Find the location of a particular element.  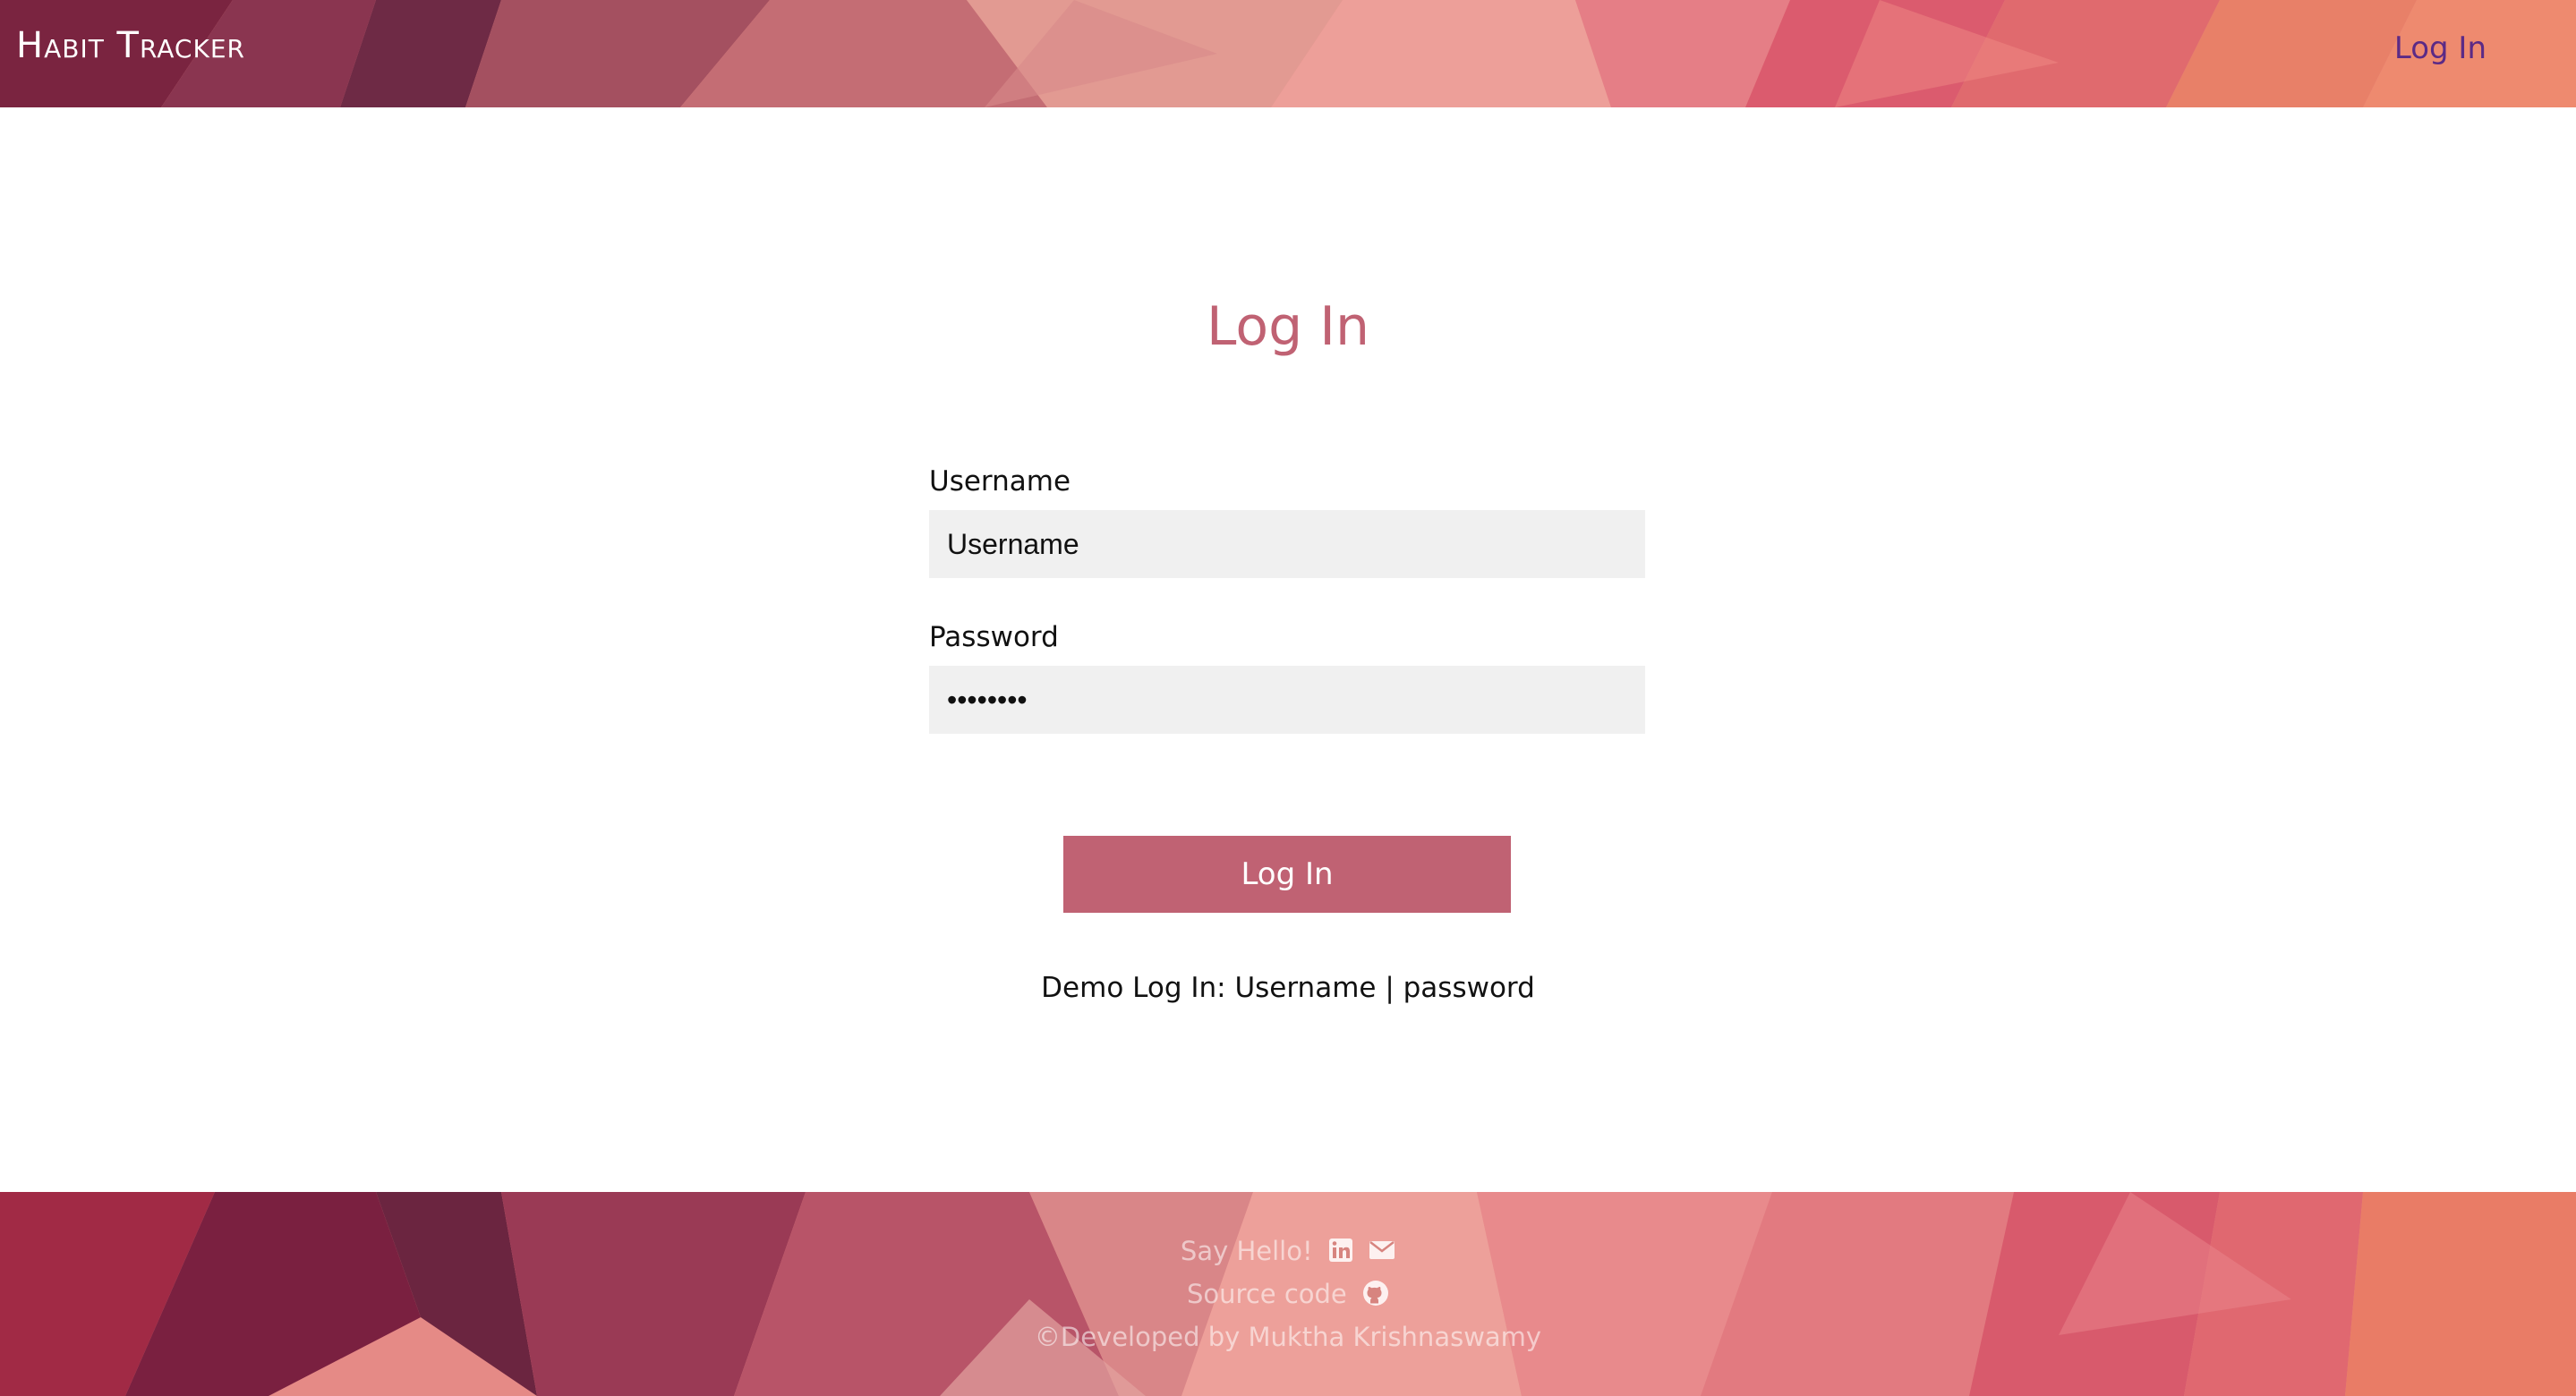

polygon-background is located at coordinates (1288, 53).